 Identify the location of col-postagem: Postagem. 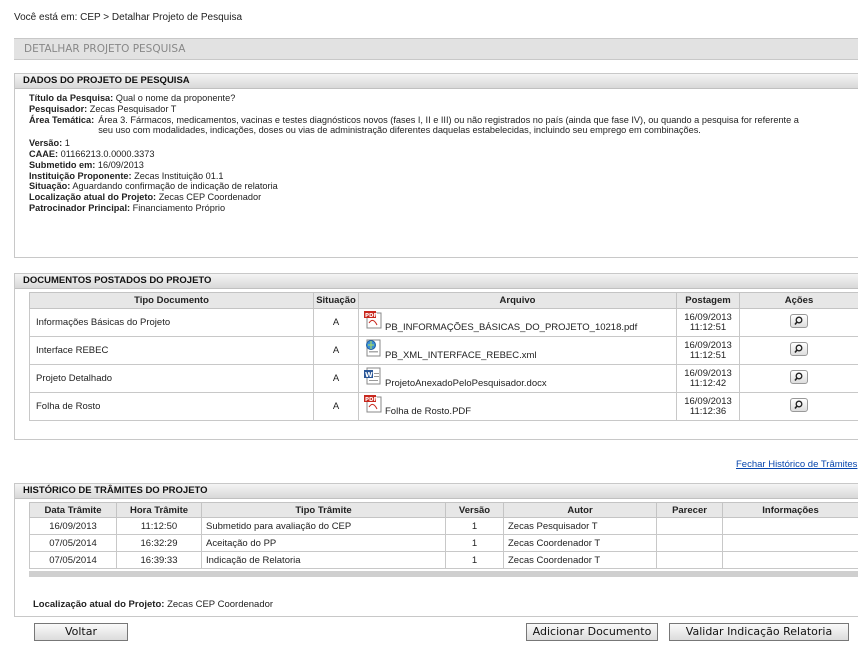
(708, 300).